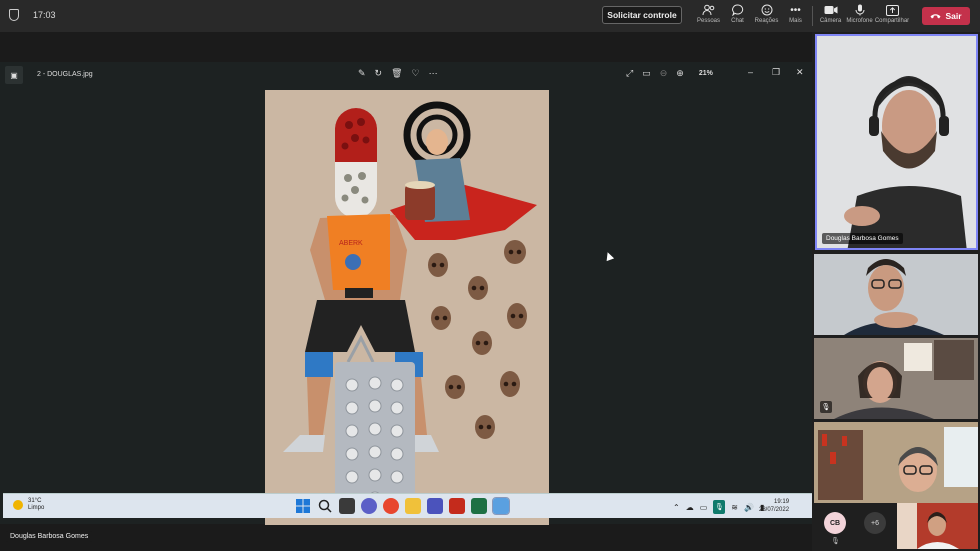 This screenshot has width=980, height=551. I want to click on mic-in-use-icon: 🎙, so click(719, 507).